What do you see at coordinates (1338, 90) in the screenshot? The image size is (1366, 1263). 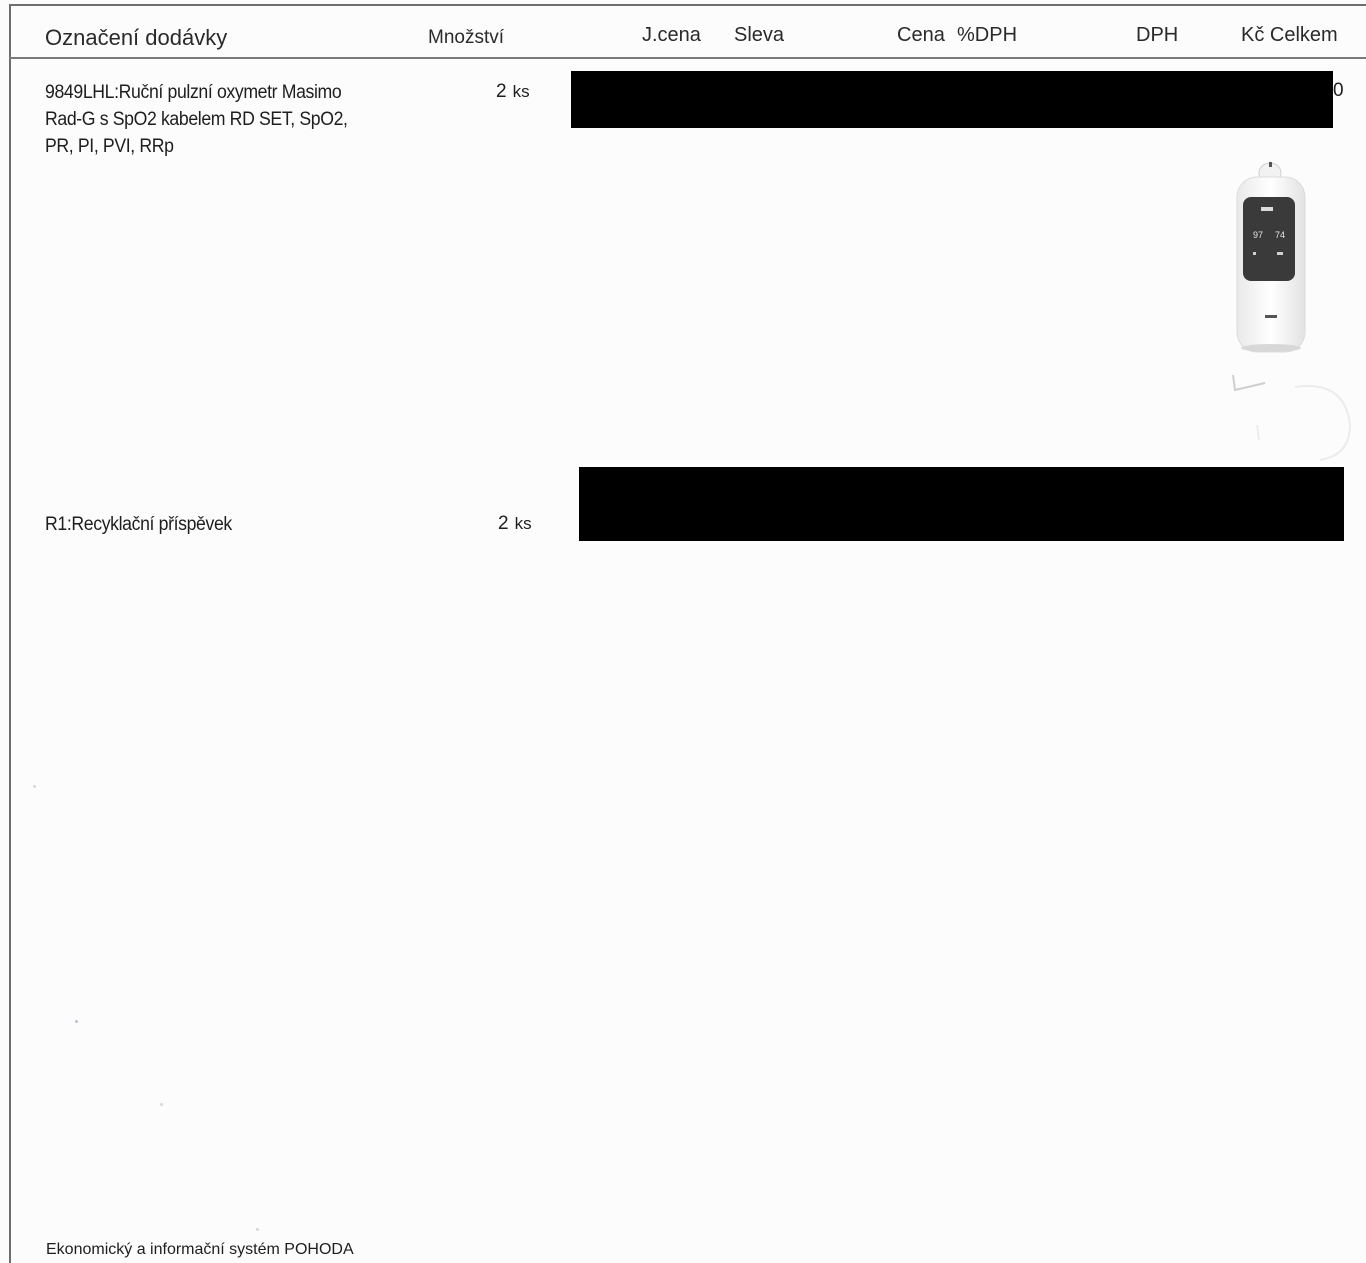 I see `partial-total-digit: 0` at bounding box center [1338, 90].